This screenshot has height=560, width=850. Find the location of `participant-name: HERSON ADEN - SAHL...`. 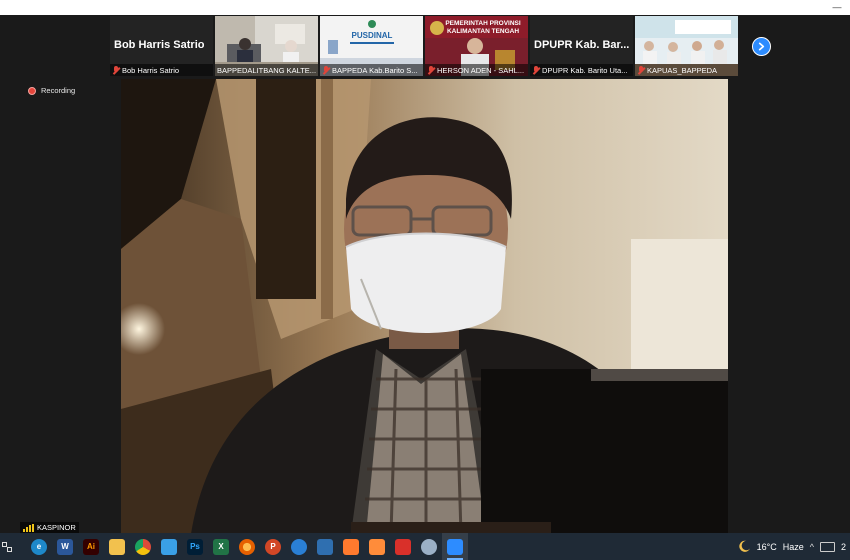

participant-name: HERSON ADEN - SAHL... is located at coordinates (481, 70).